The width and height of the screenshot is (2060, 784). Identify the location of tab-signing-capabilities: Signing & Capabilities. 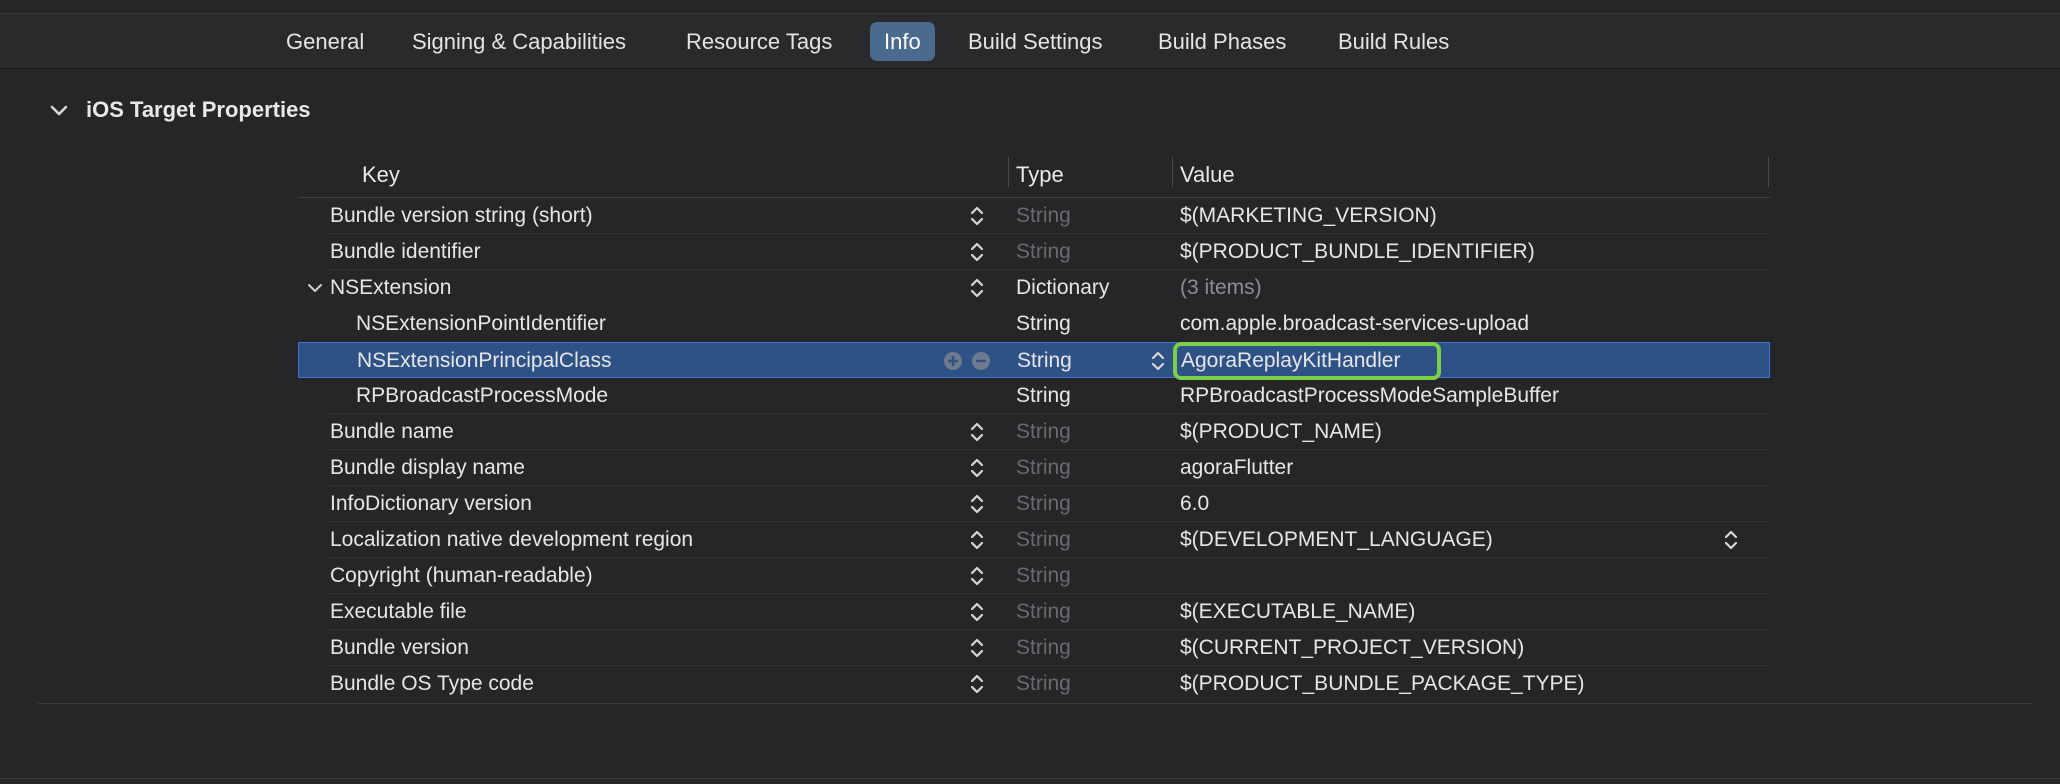
(519, 41).